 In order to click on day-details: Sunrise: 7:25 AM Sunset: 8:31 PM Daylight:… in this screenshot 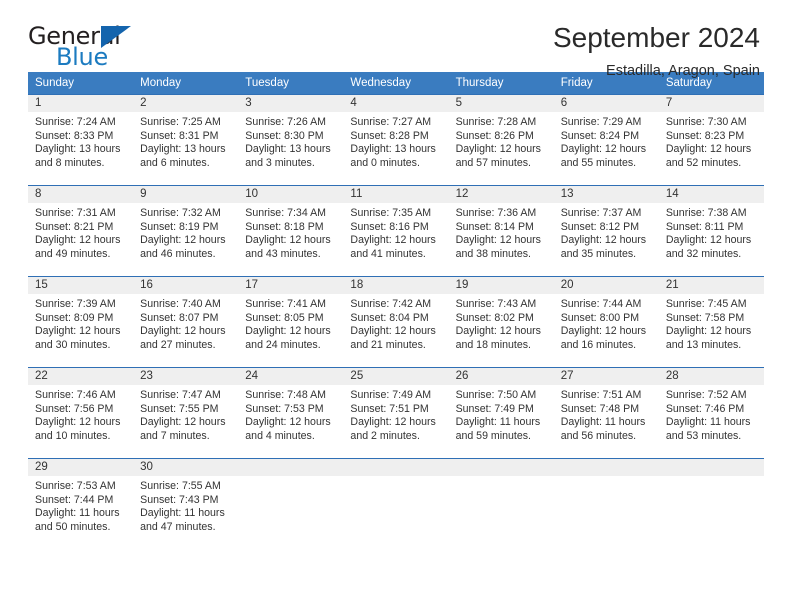, I will do `click(185, 141)`.